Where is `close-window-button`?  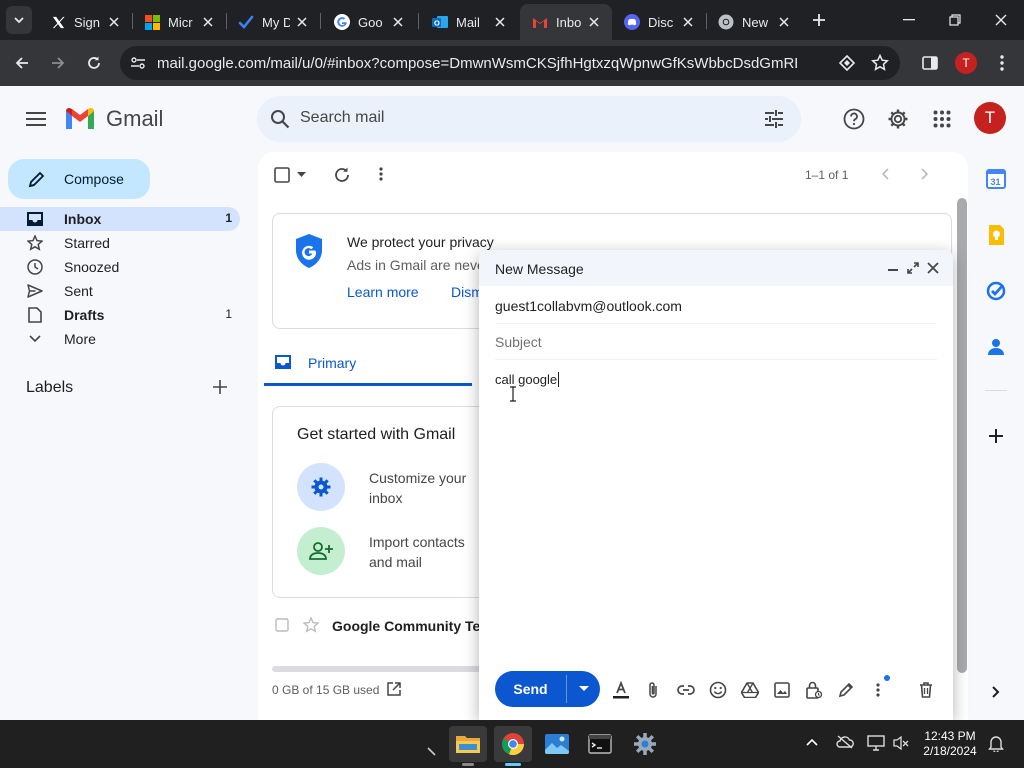 close-window-button is located at coordinates (1001, 20).